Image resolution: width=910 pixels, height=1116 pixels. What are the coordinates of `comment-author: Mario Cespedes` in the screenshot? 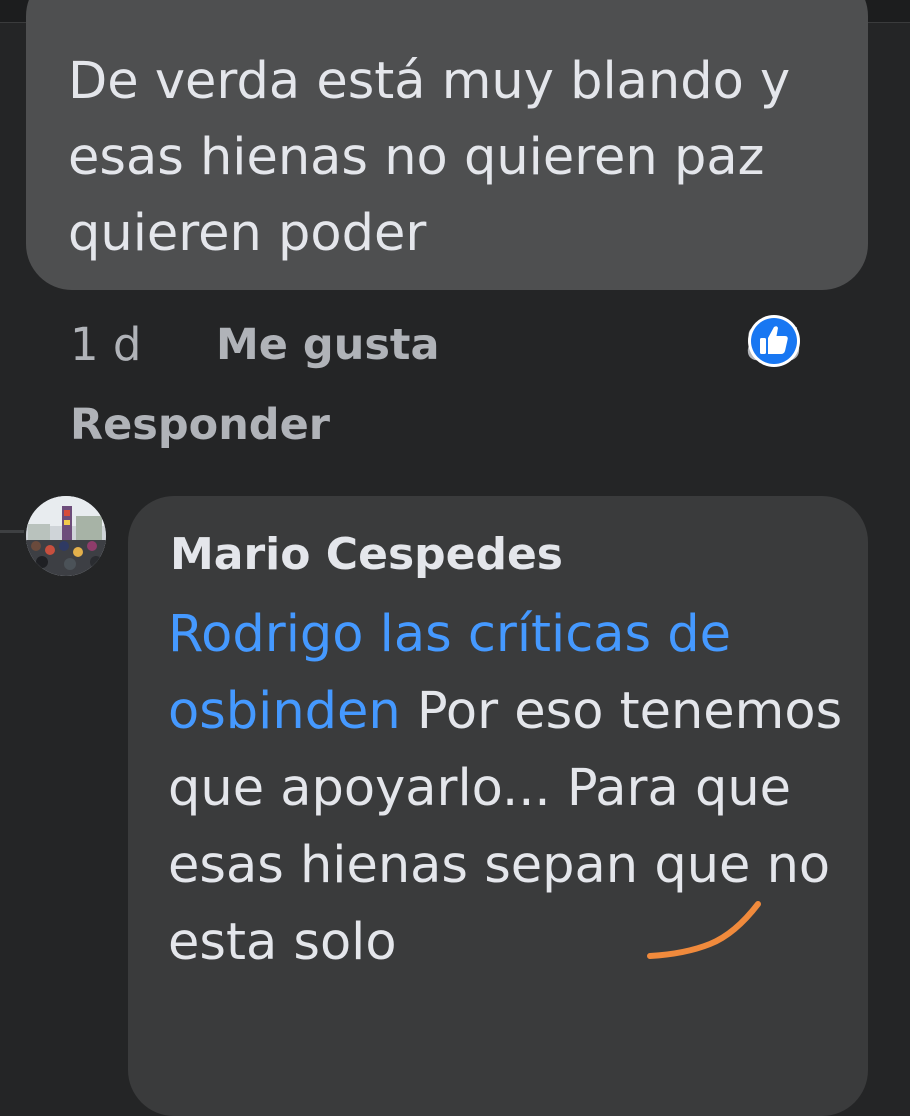 It's located at (366, 555).